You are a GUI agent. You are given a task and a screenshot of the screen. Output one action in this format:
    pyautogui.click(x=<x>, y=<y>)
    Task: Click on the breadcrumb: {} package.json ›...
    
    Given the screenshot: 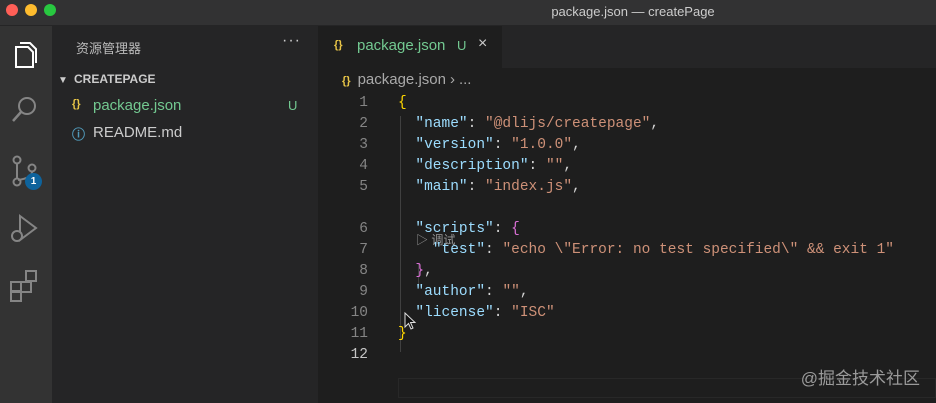 What is the action you would take?
    pyautogui.click(x=406, y=79)
    